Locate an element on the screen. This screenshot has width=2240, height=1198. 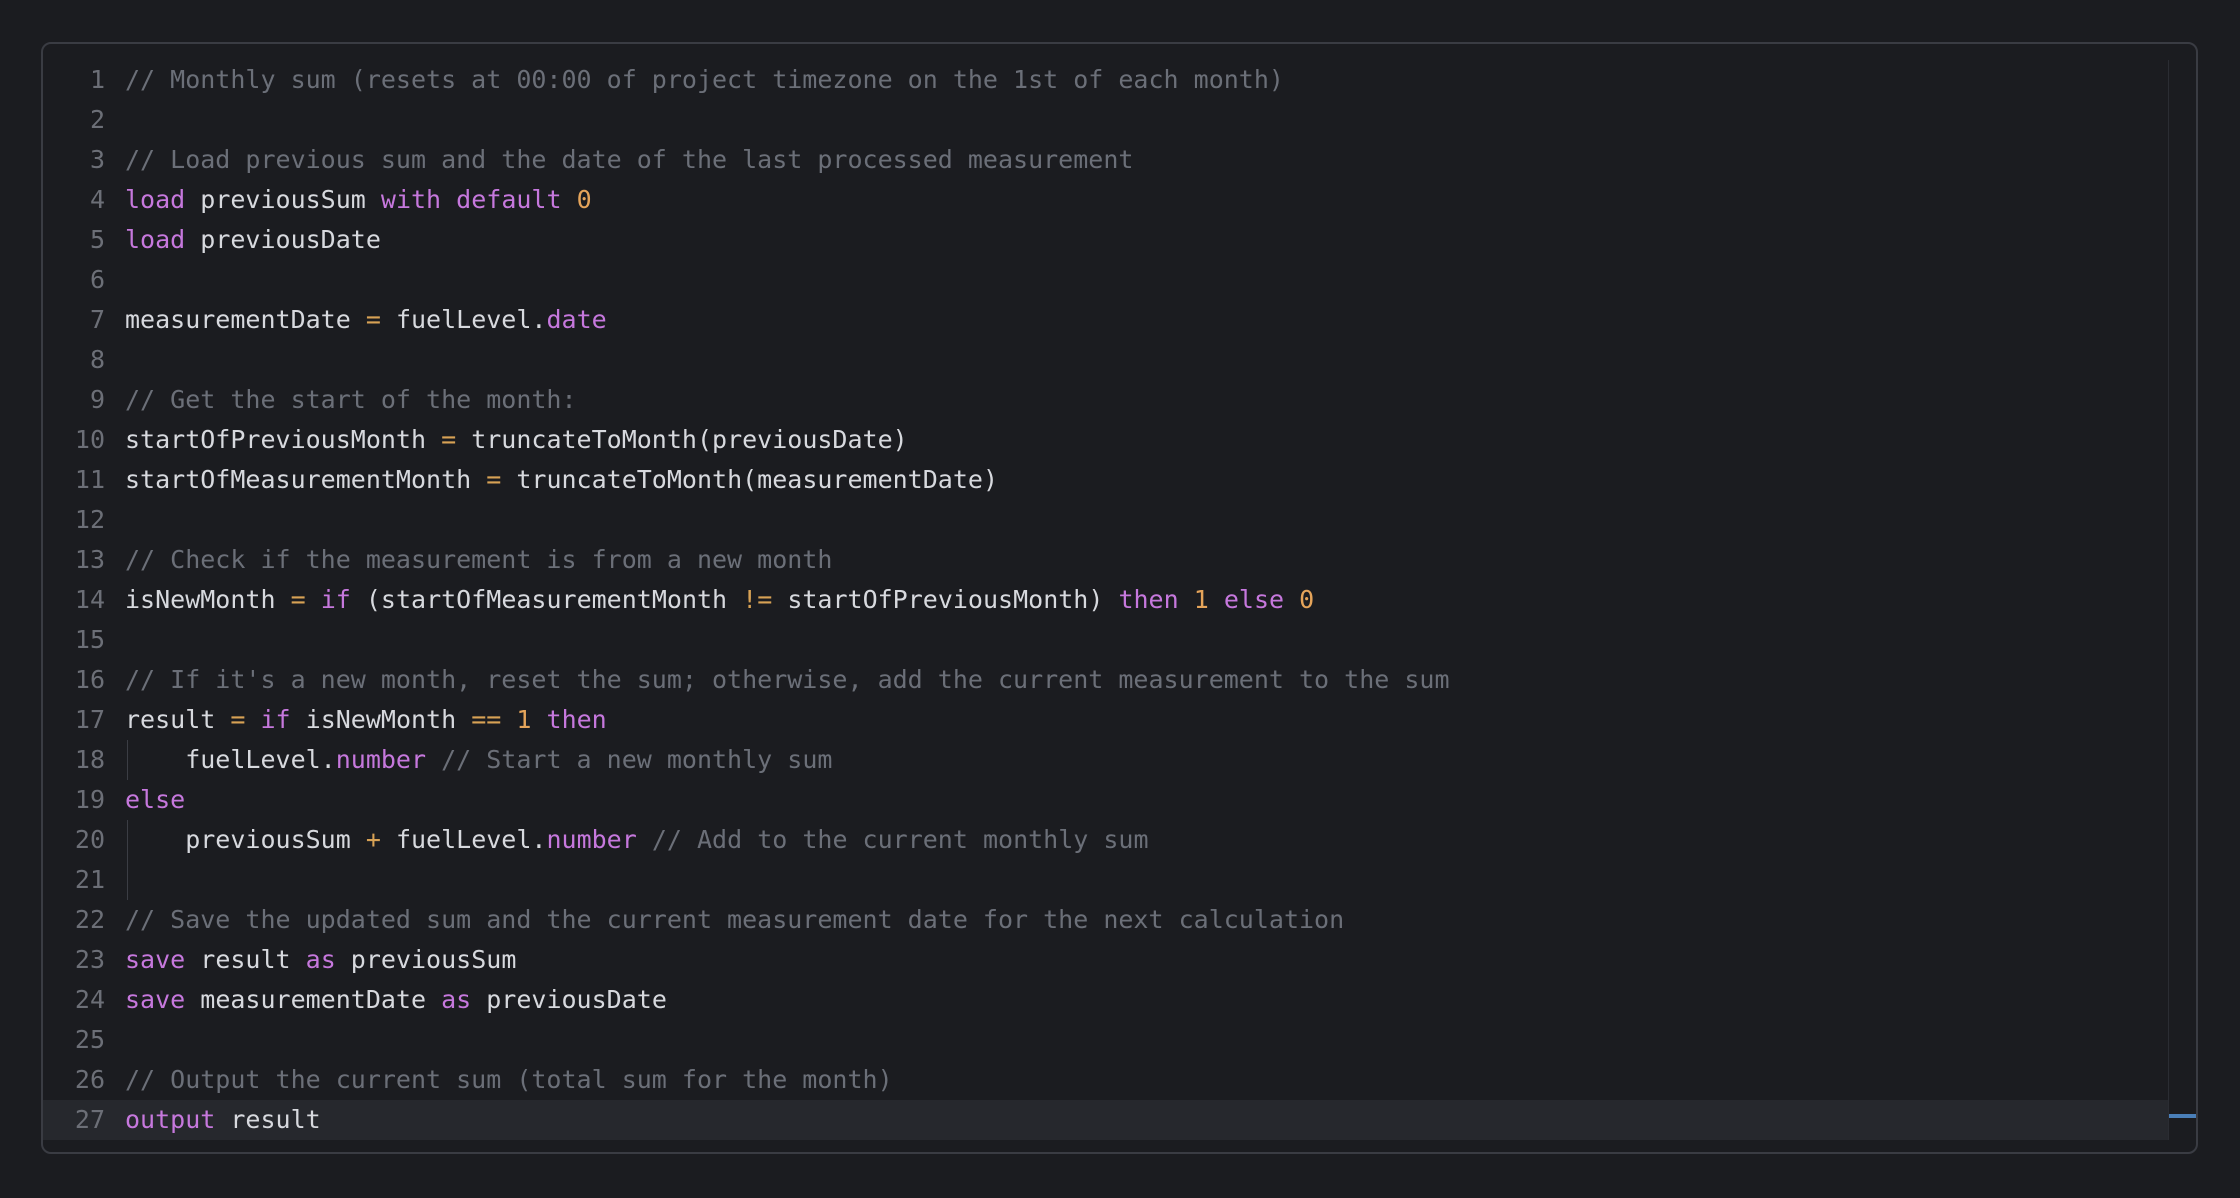
line-number: 12 is located at coordinates (89, 519).